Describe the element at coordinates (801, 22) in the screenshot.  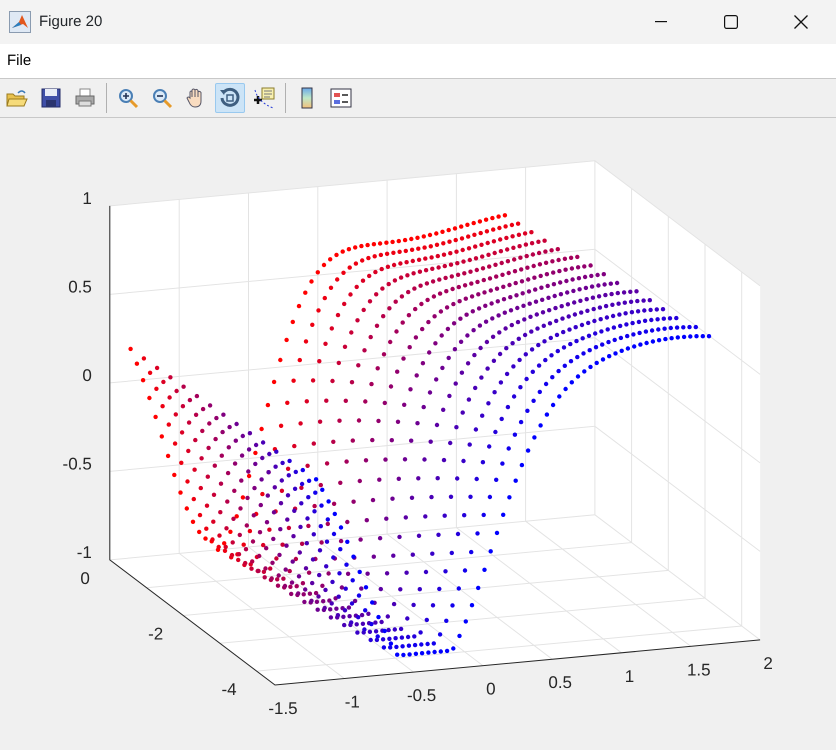
I see `close-icon` at that location.